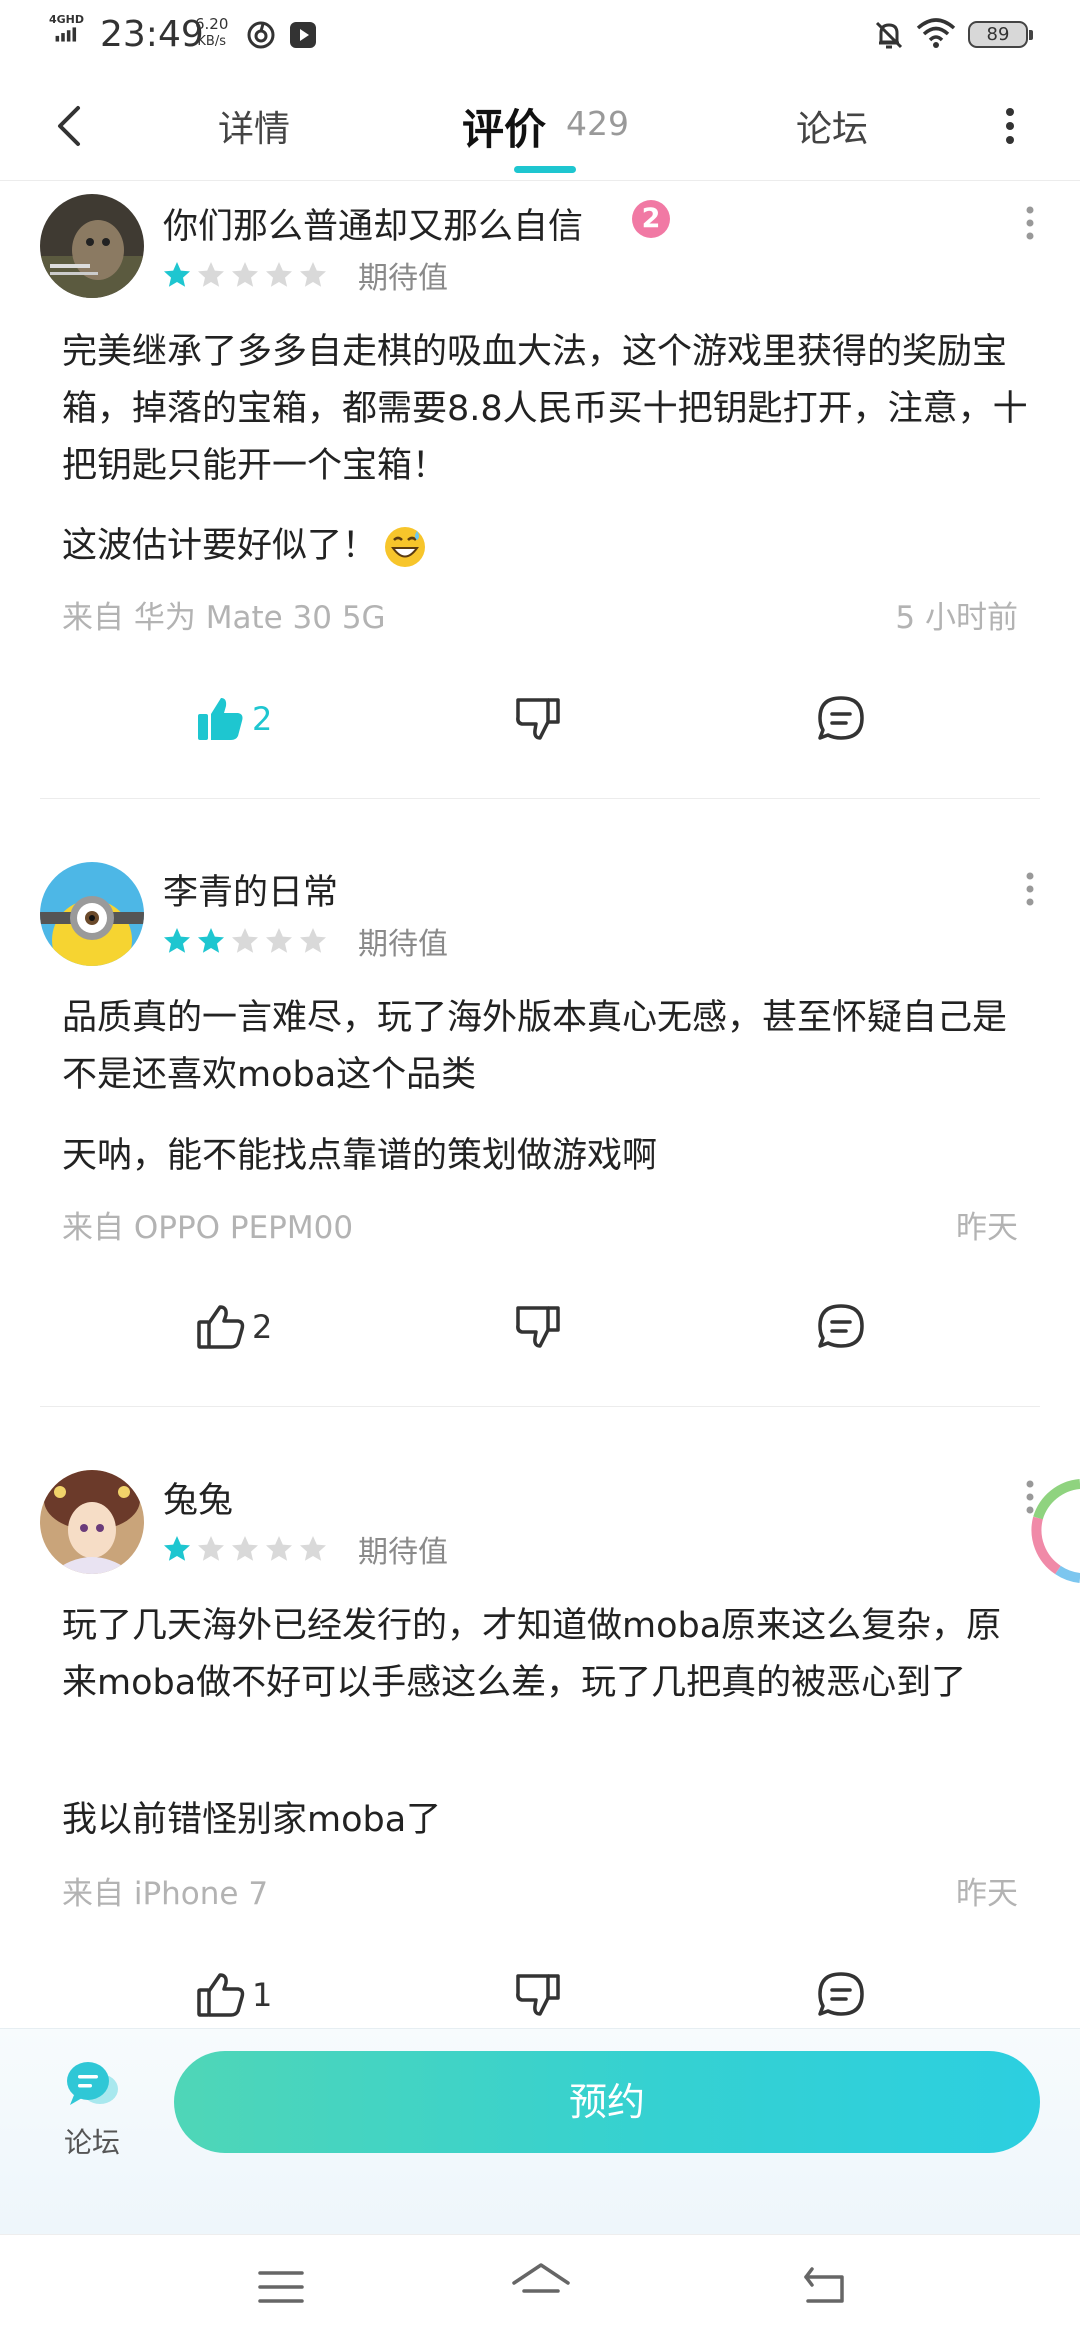 The height and width of the screenshot is (2341, 1080). I want to click on forum-label: 论坛, so click(91, 2142).